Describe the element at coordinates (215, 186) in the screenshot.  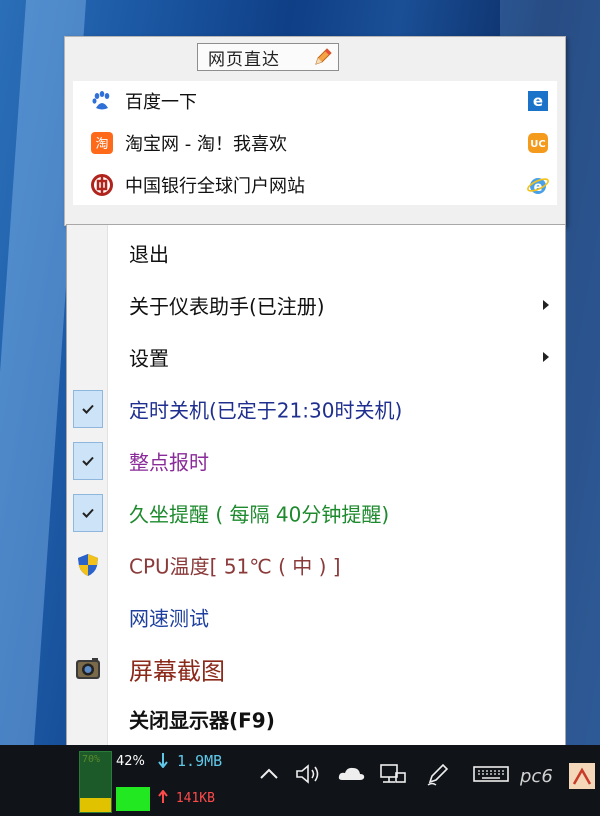
I see `quick-link-label: 中国银行全球门户网站` at that location.